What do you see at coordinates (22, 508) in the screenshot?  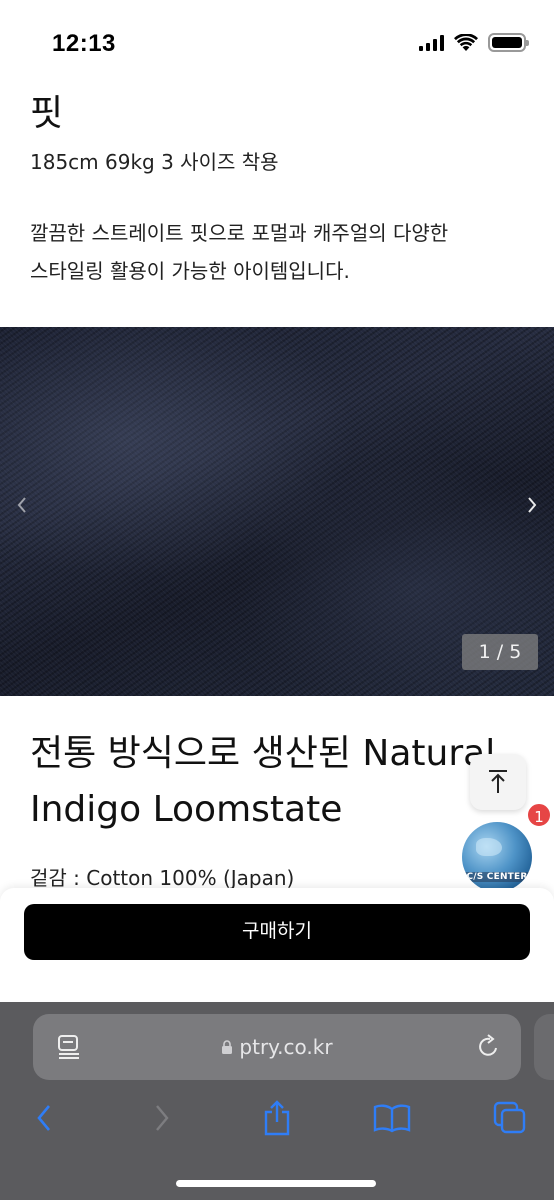 I see `chevron-left-icon` at bounding box center [22, 508].